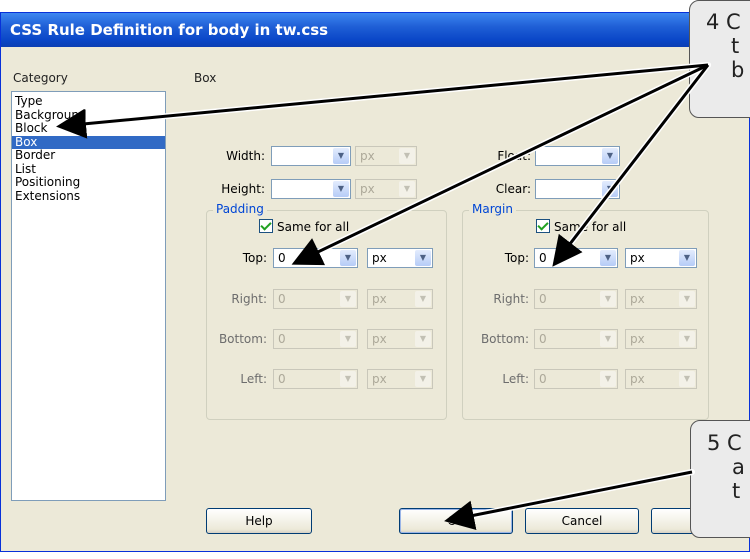 The image size is (750, 559). What do you see at coordinates (631, 165) in the screenshot?
I see `arrow-to-margin-top` at bounding box center [631, 165].